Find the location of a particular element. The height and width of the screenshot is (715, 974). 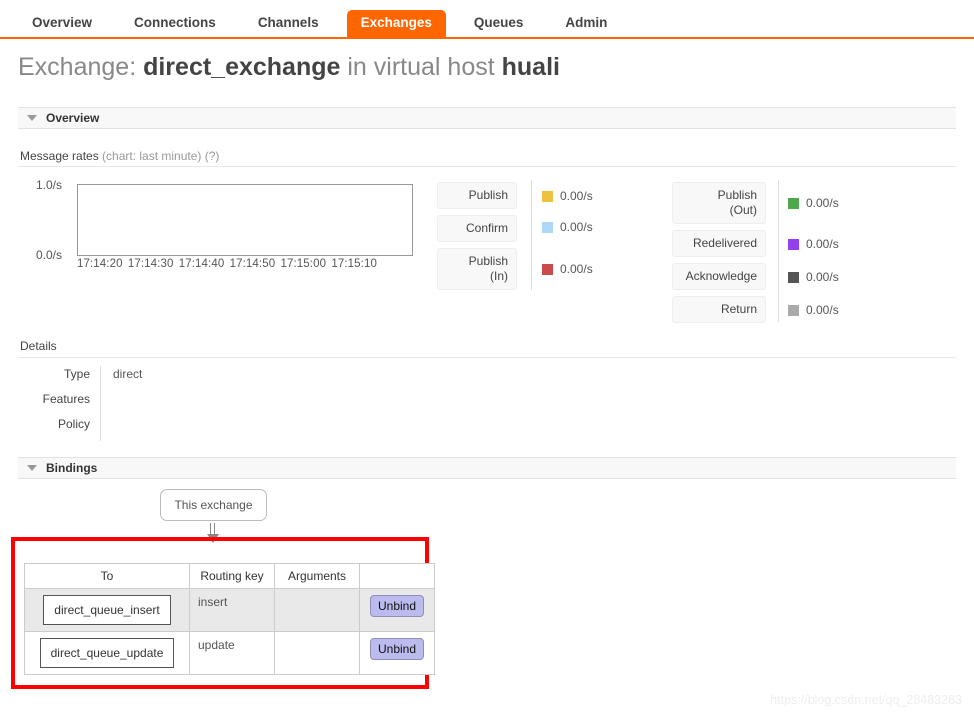

rate-row-confirm: Confirm is located at coordinates (477, 228).